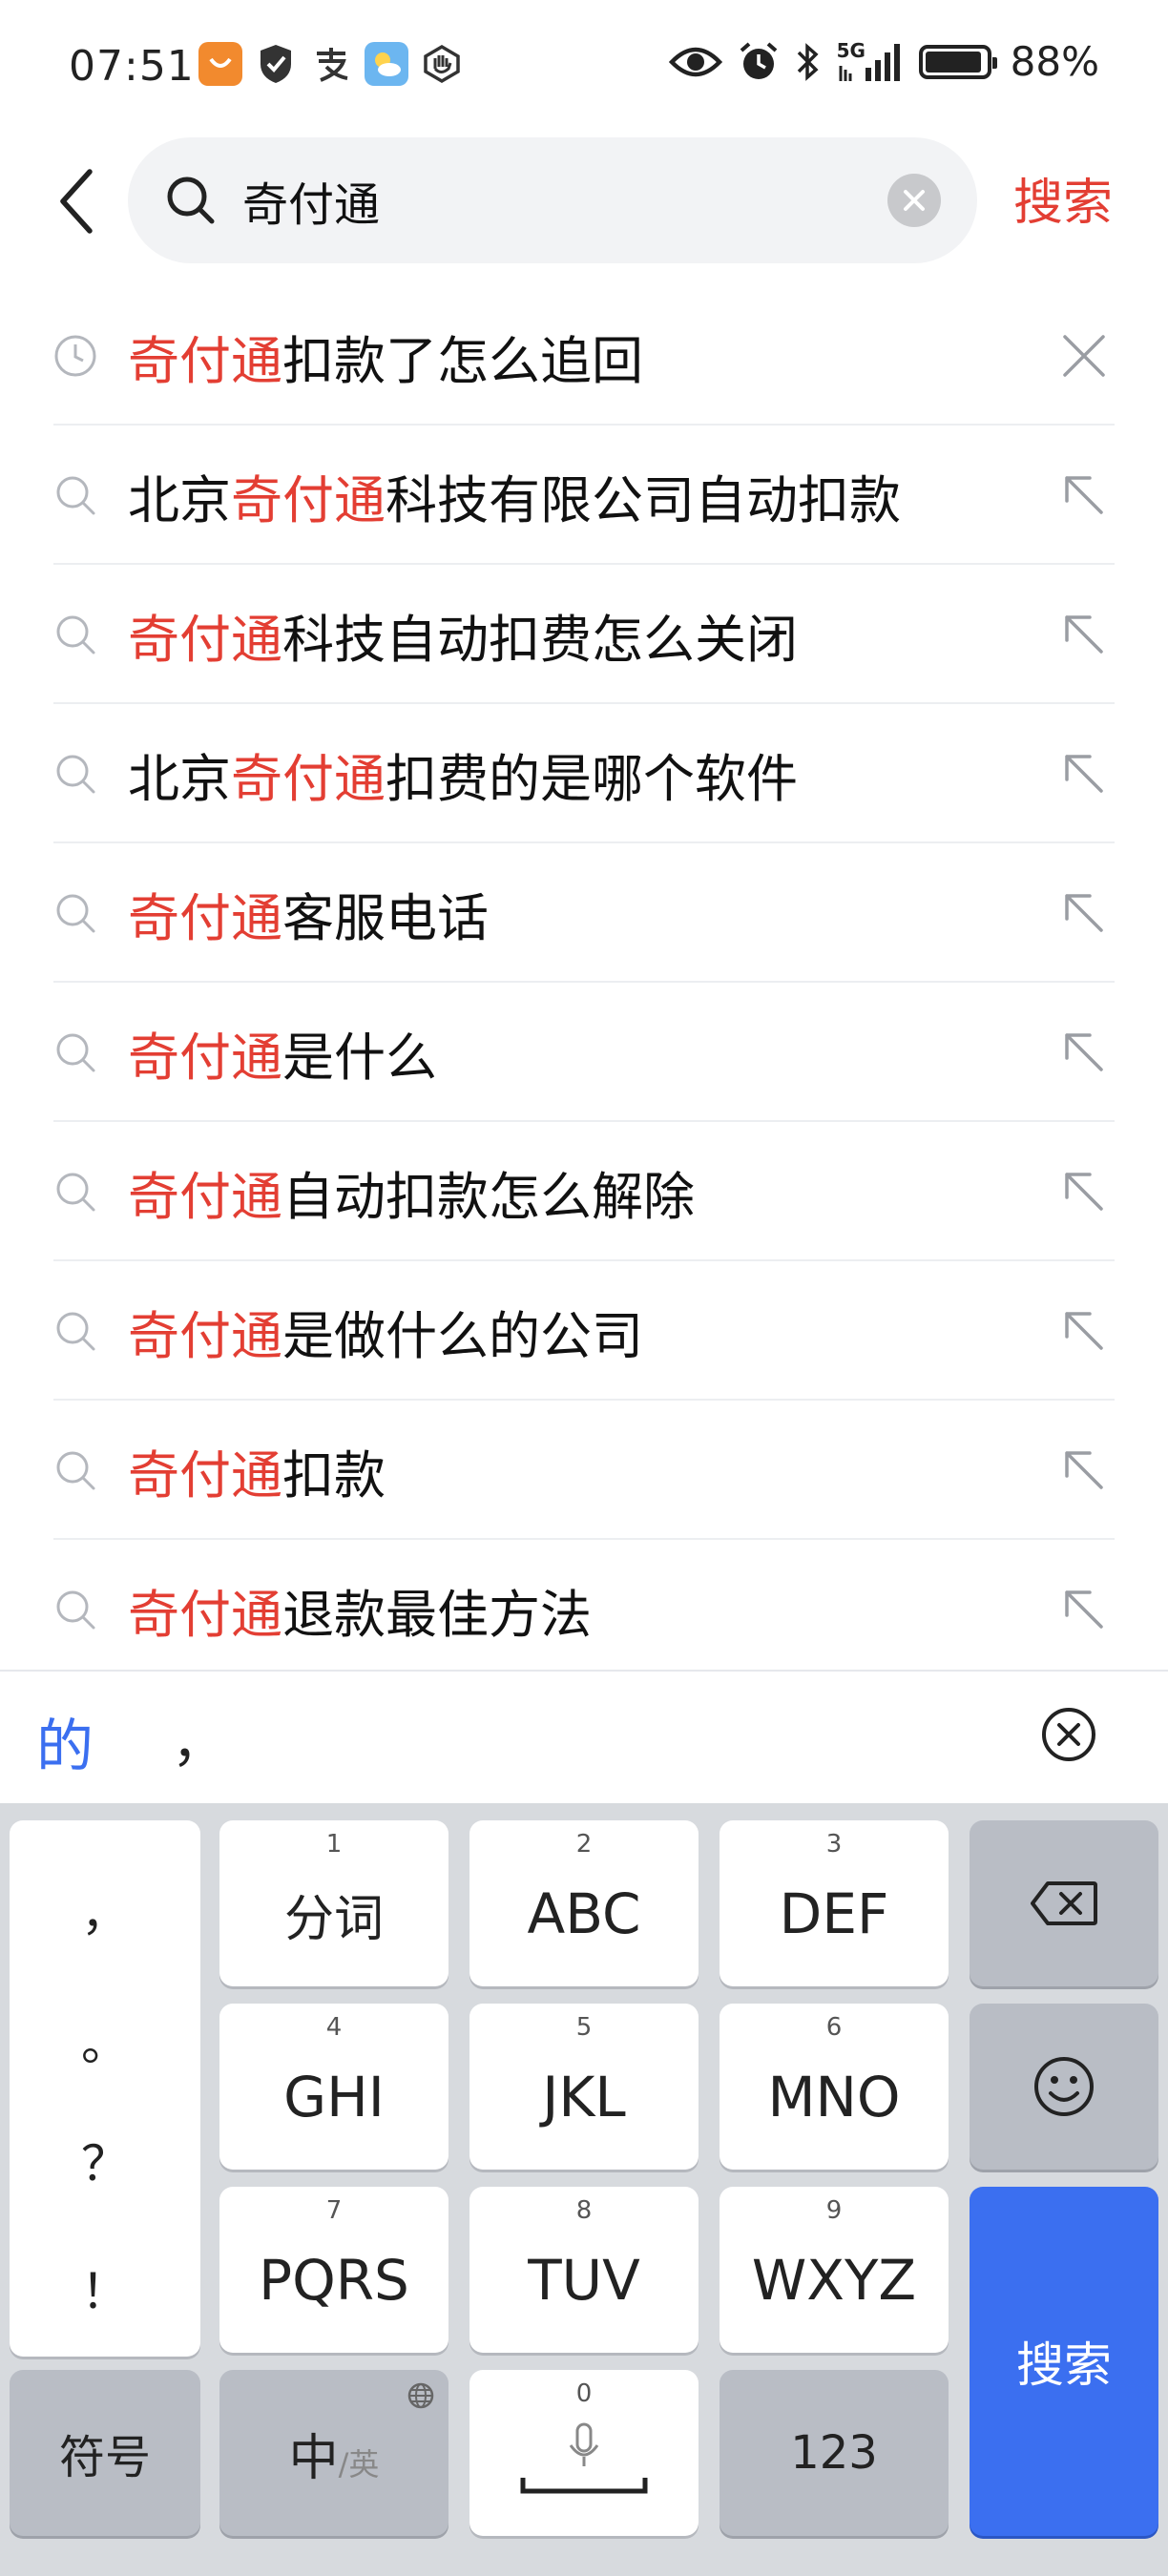 The image size is (1168, 2576). I want to click on key-2: 2 ABC, so click(584, 1903).